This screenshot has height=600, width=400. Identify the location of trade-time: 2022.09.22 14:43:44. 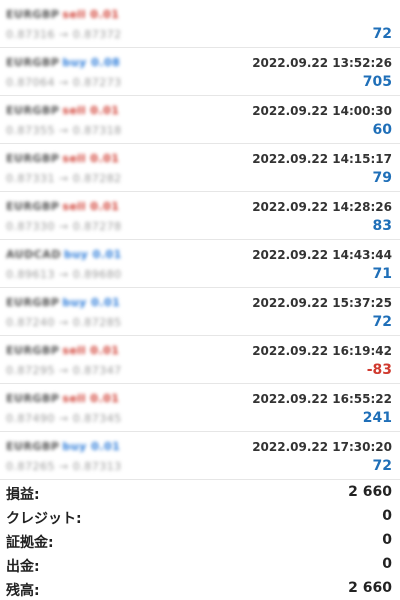
(322, 255).